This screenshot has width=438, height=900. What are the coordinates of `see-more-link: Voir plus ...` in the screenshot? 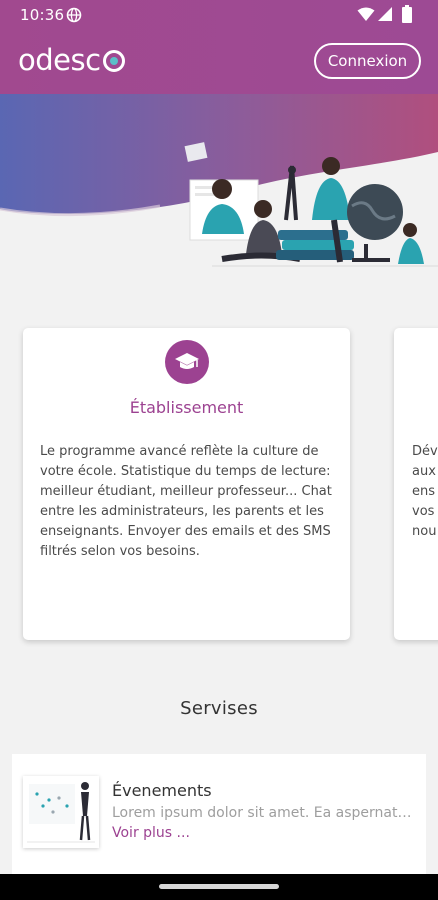 It's located at (151, 833).